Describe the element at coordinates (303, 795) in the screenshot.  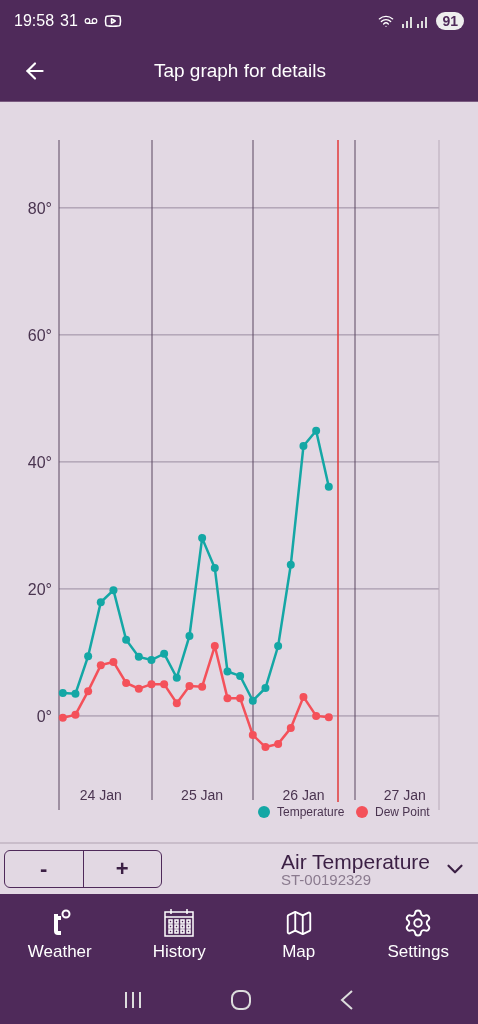
I see `axis-label: 26 Jan` at that location.